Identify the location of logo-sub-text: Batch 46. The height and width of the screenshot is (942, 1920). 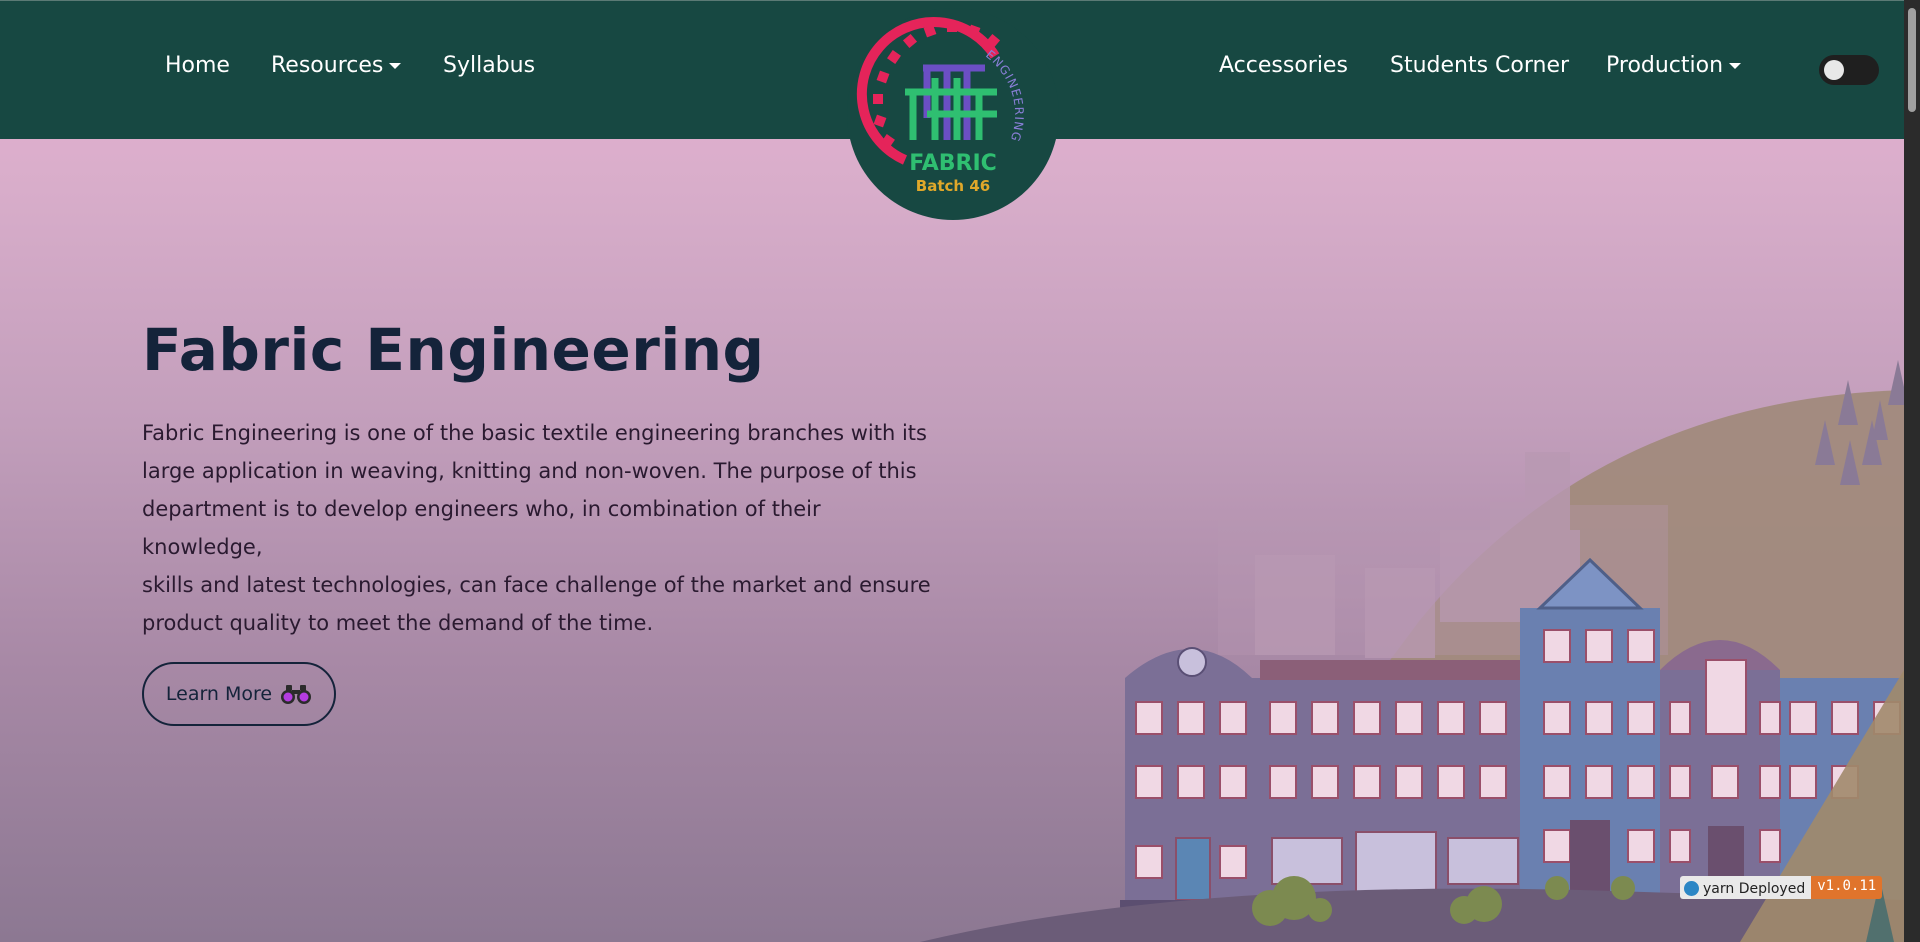
(953, 186).